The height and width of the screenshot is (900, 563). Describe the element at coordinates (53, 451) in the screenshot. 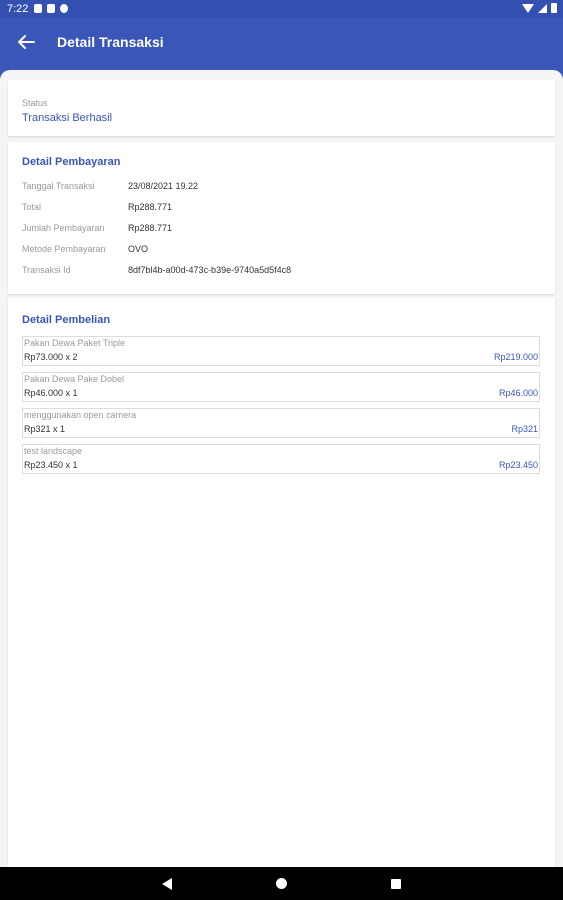

I see `item-name: test landscape` at that location.